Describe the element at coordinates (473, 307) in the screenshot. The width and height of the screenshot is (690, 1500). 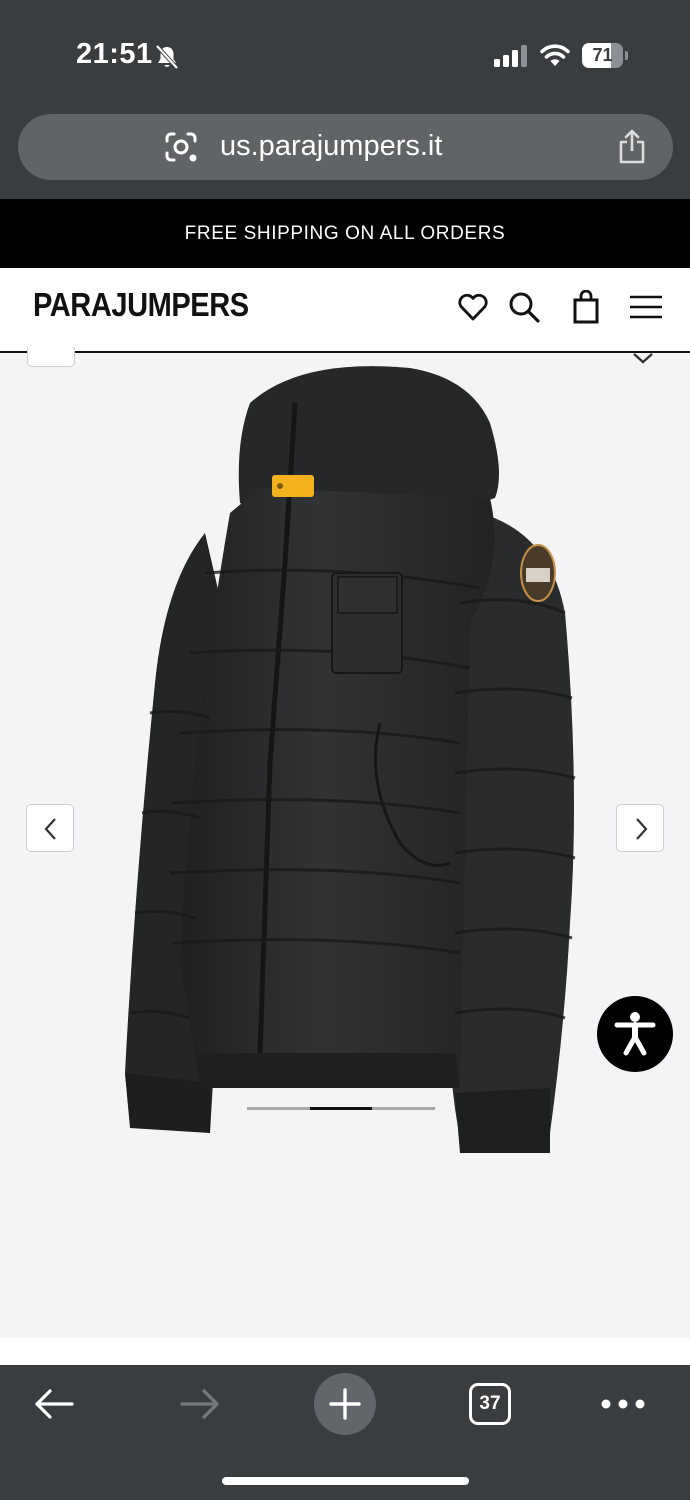
I see `heart-icon` at that location.